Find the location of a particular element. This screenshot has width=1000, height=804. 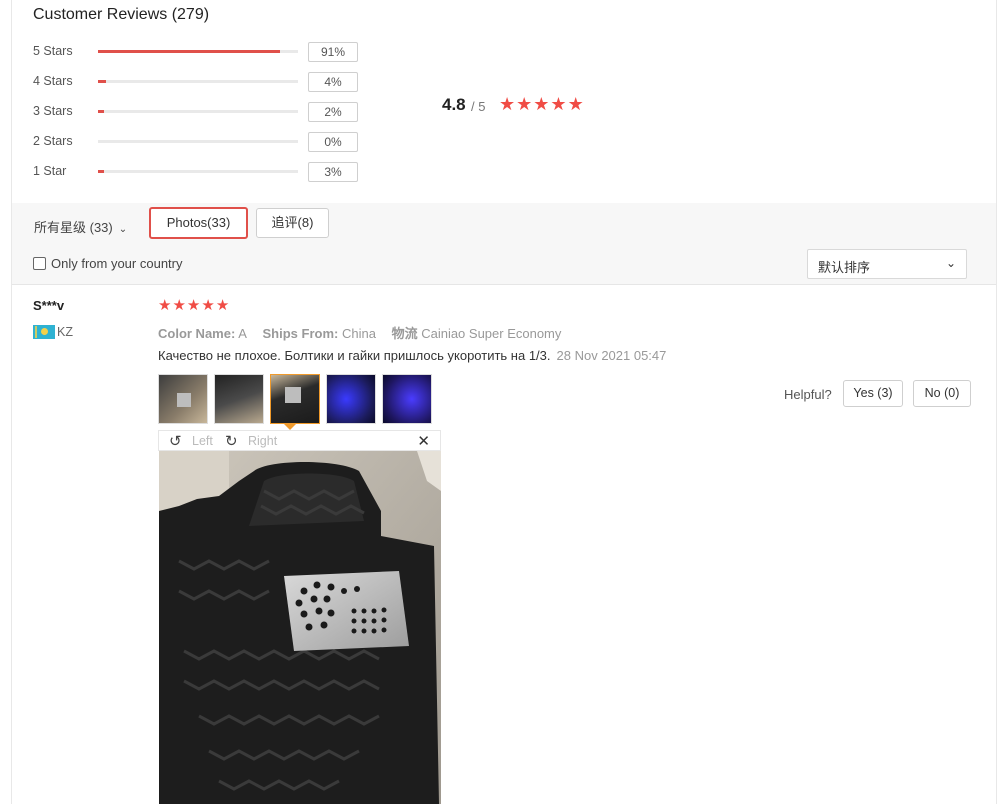

color-name-value: A is located at coordinates (242, 333).